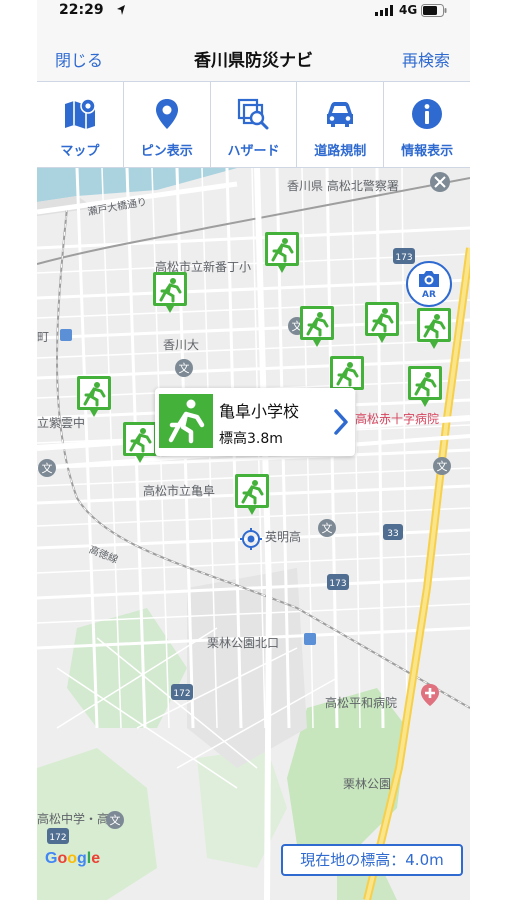 The image size is (507, 900). I want to click on car-icon, so click(340, 114).